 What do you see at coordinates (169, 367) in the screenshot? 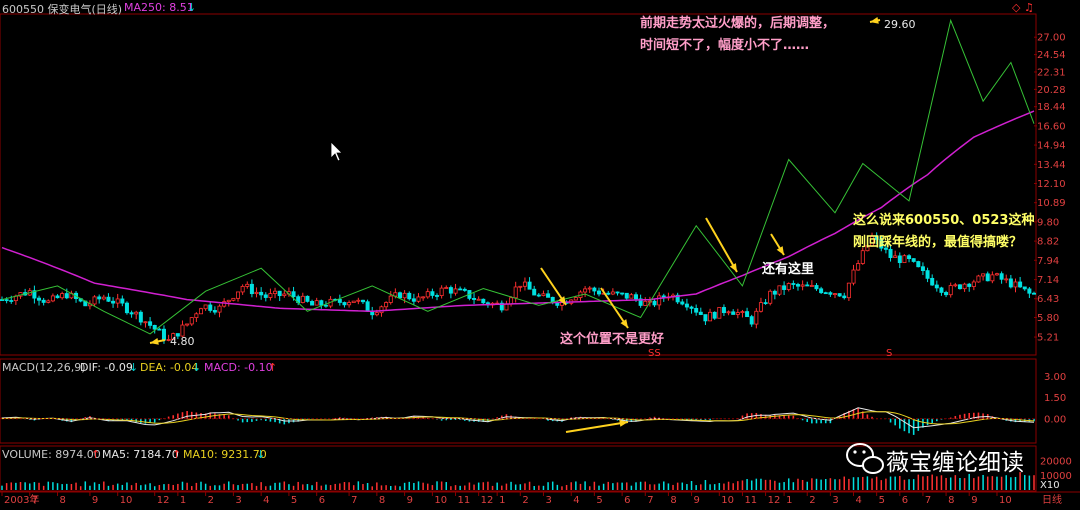
I see `macd-dea: DEA: -0.04` at bounding box center [169, 367].